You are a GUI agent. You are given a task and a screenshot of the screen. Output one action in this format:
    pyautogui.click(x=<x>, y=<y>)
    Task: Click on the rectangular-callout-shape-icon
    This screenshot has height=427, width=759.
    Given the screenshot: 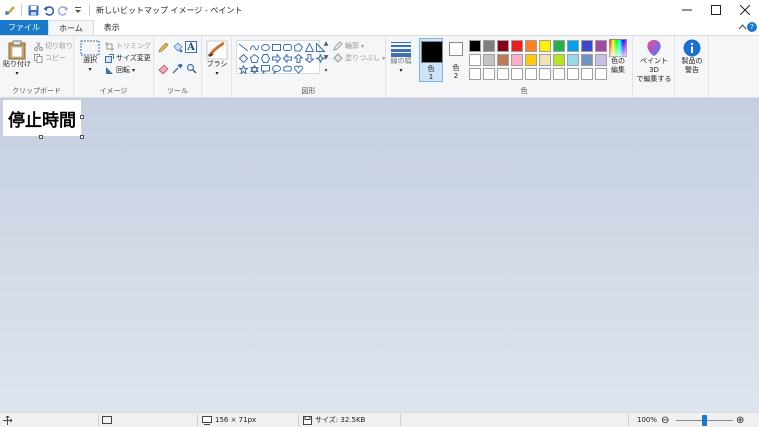 What is the action you would take?
    pyautogui.click(x=265, y=69)
    